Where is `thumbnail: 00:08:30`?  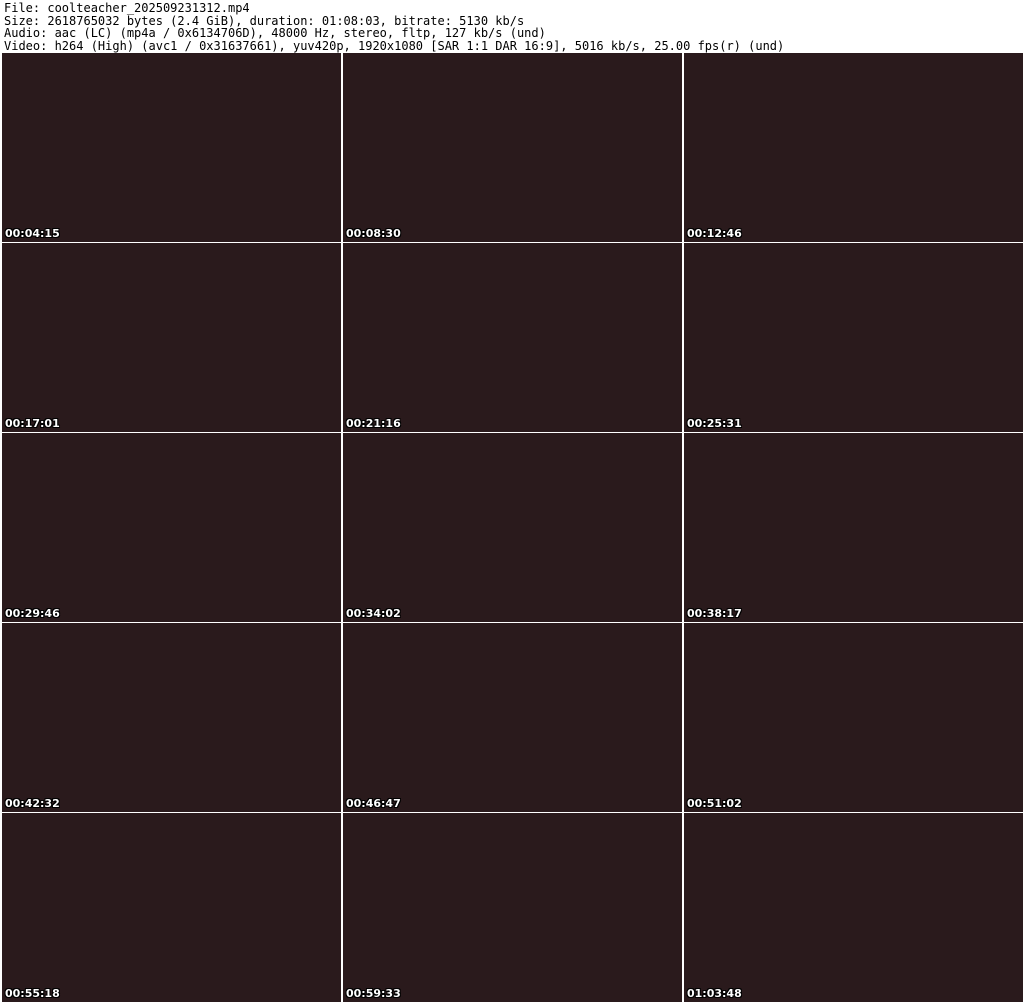 thumbnail: 00:08:30 is located at coordinates (512, 147).